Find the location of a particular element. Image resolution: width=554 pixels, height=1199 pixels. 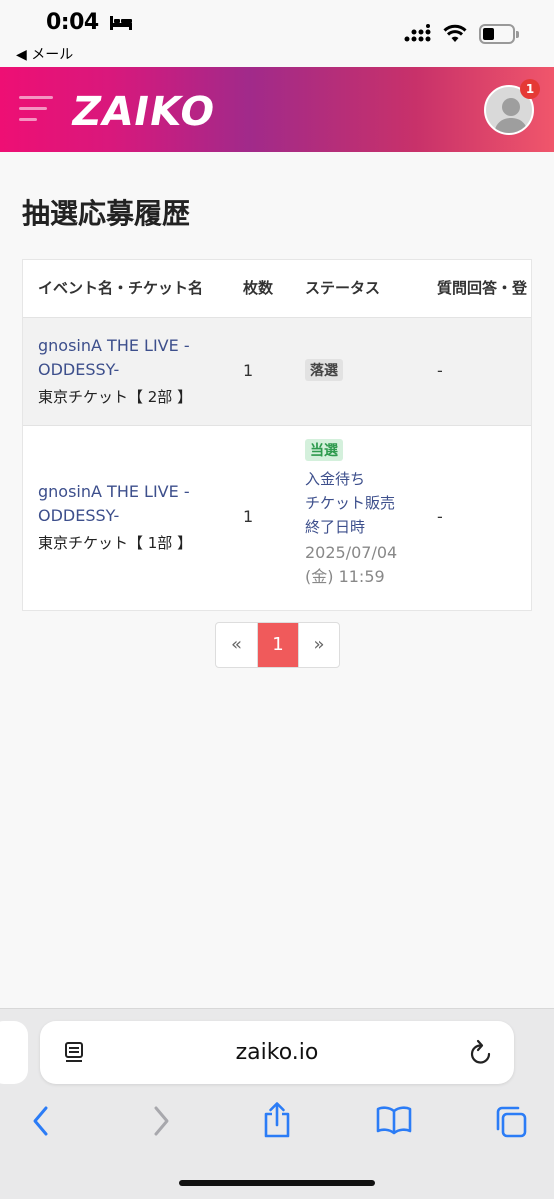

sleep-focus-icon is located at coordinates (121, 23).